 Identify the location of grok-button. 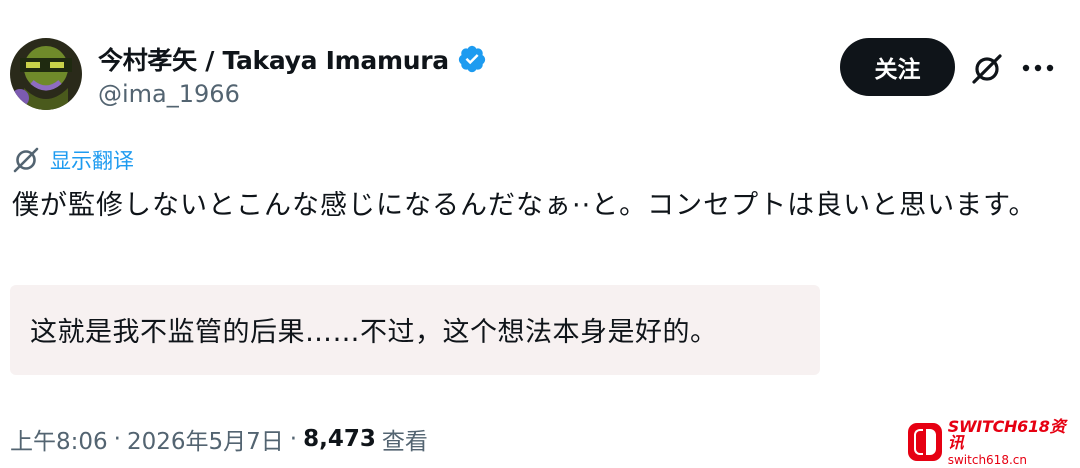
(987, 69).